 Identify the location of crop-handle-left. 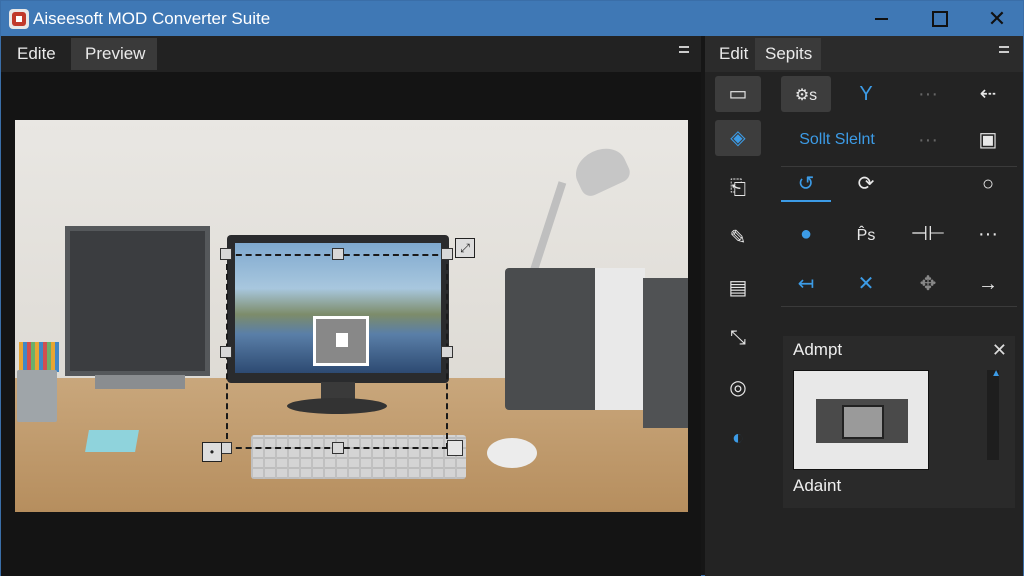
(226, 352).